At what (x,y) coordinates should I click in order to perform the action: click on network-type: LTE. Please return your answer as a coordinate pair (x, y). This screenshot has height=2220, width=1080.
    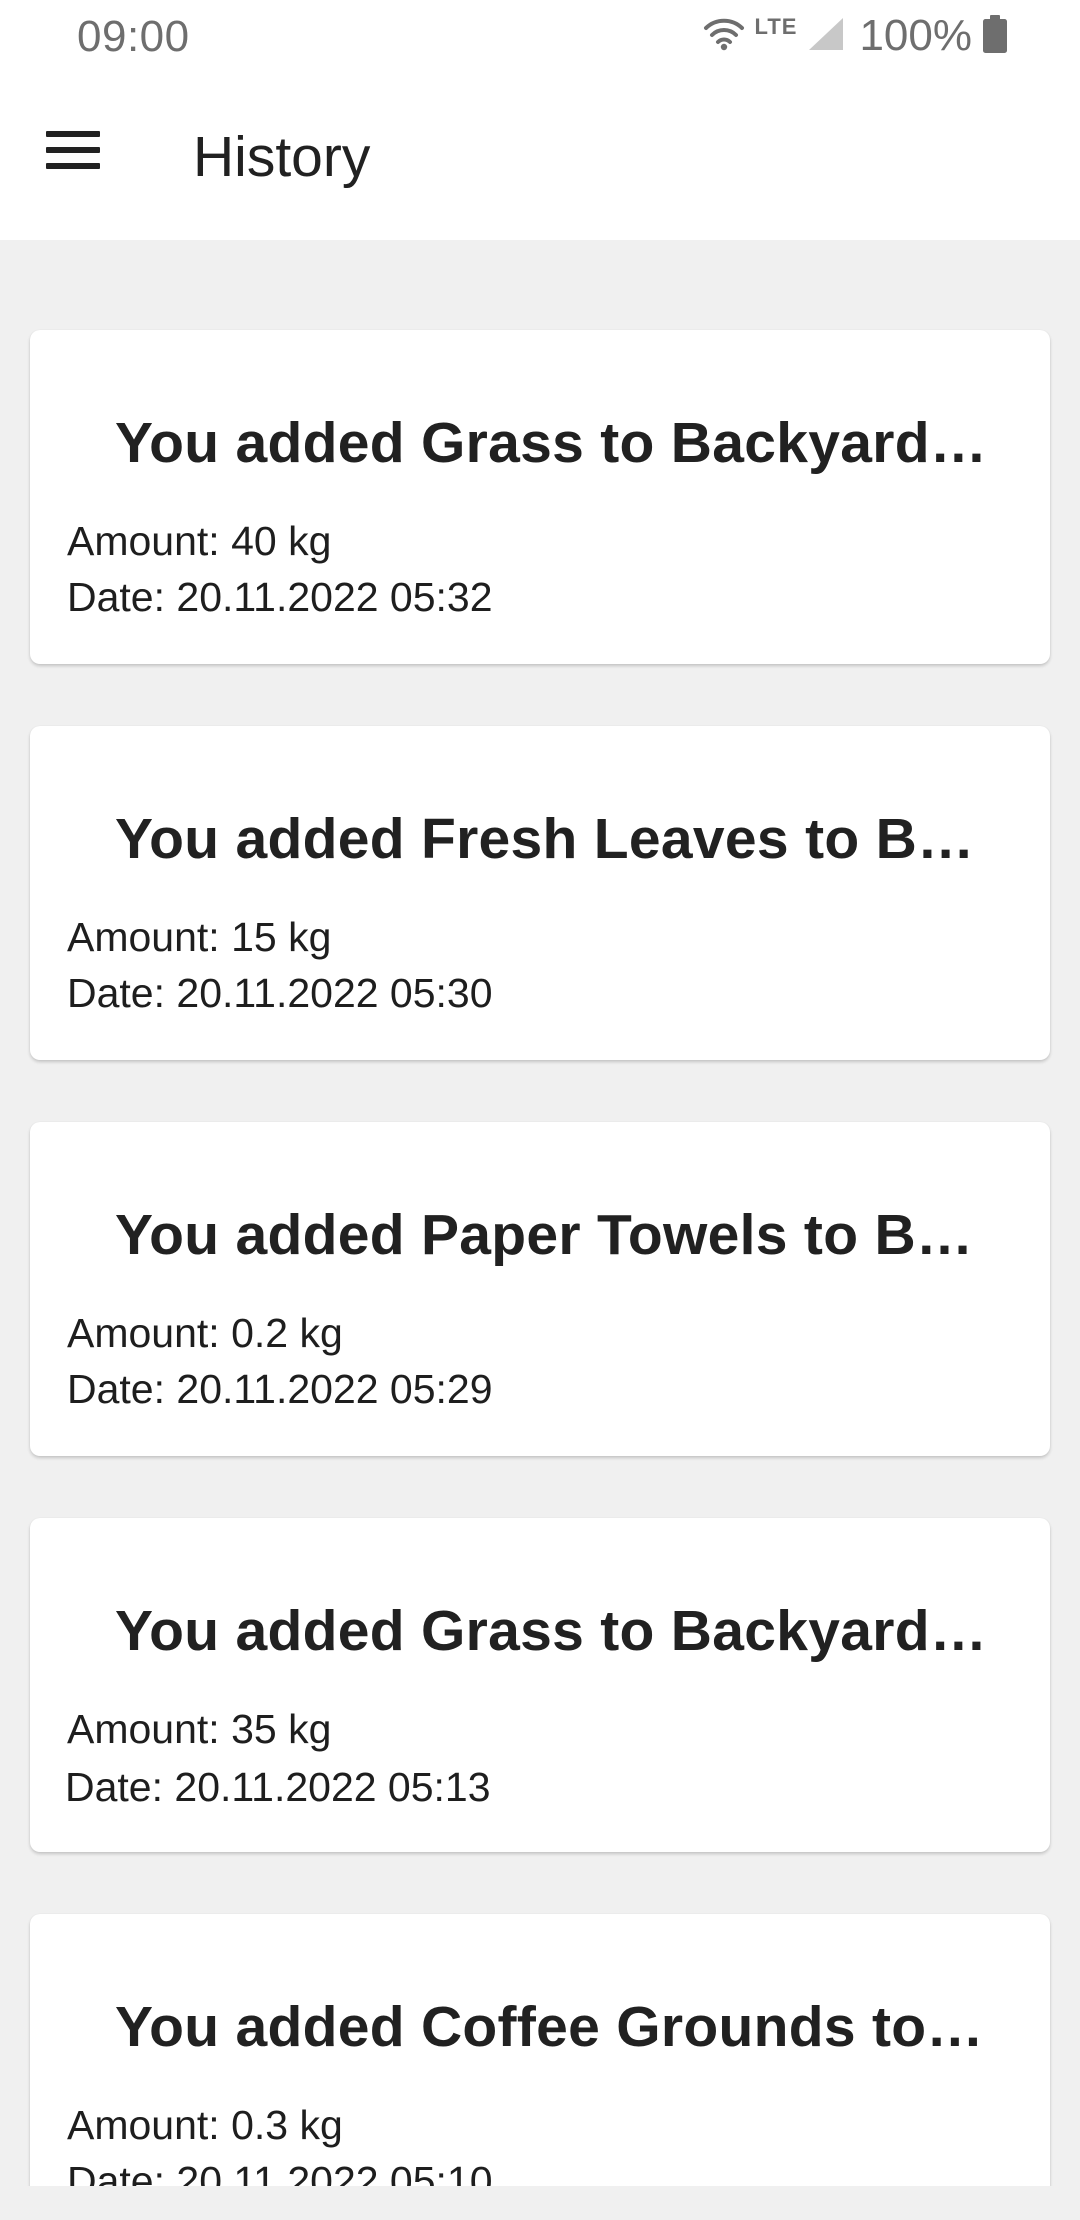
    Looking at the image, I should click on (776, 26).